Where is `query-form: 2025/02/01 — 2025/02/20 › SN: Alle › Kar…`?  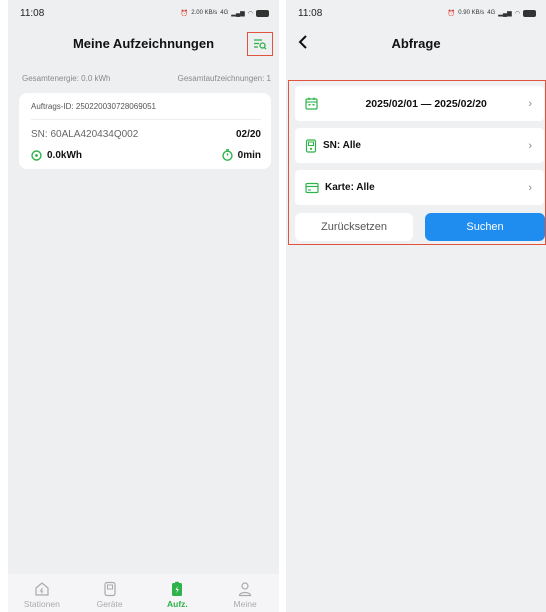
query-form: 2025/02/01 — 2025/02/20 › SN: Alle › Kar… is located at coordinates (417, 162).